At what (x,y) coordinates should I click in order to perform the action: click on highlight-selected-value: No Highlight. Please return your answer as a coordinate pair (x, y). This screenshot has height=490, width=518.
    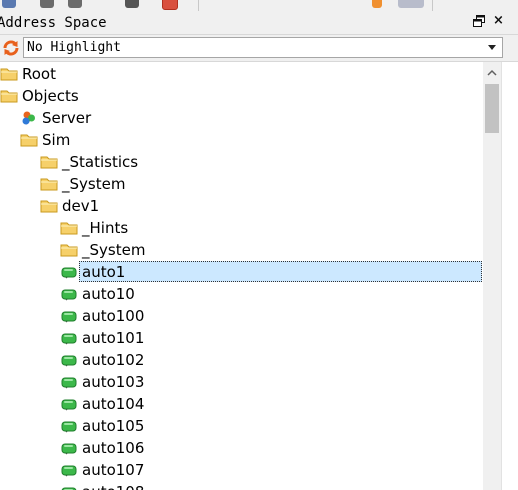
    Looking at the image, I should click on (74, 47).